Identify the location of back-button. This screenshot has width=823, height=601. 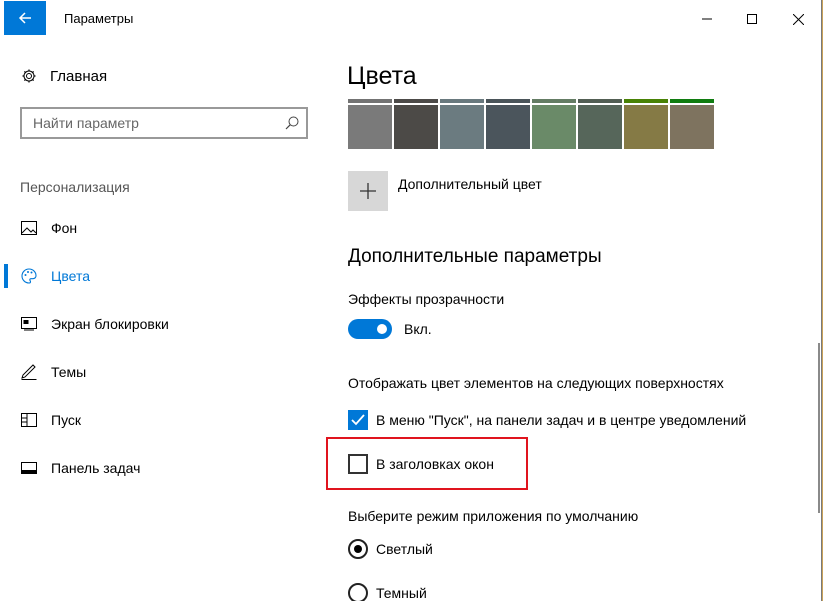
(25, 18).